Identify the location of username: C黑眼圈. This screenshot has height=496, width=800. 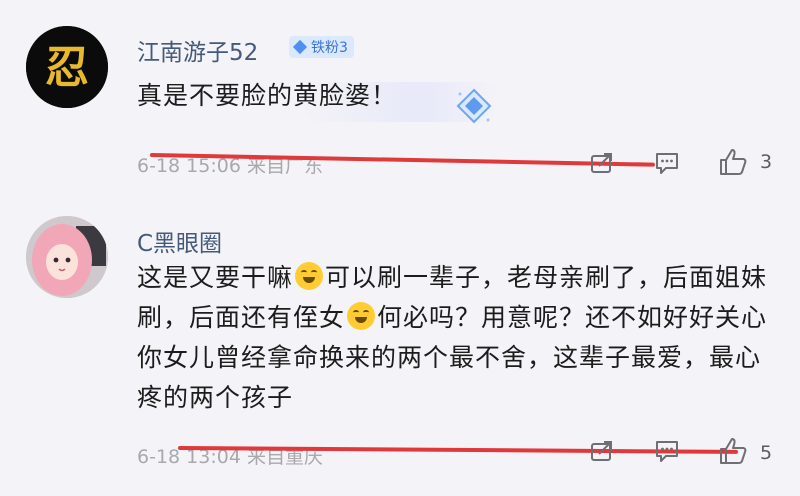
(179, 241).